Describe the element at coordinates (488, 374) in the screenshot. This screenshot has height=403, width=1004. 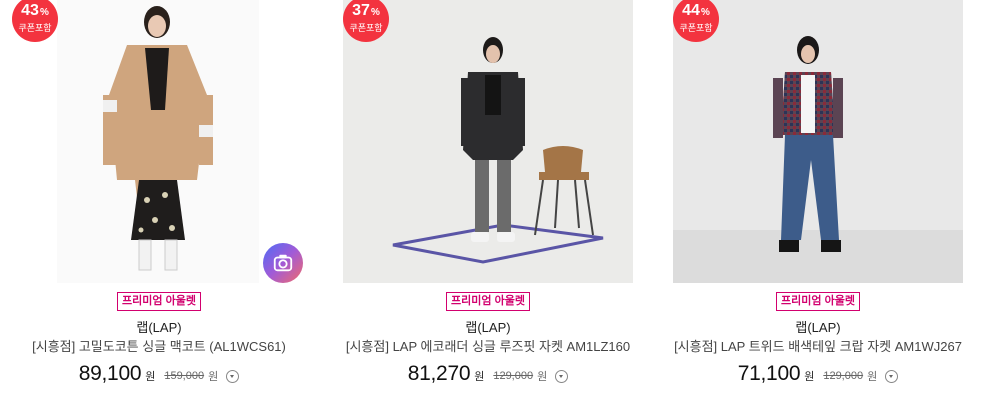
I see `price-row: 81,270 원 129,000 원` at that location.